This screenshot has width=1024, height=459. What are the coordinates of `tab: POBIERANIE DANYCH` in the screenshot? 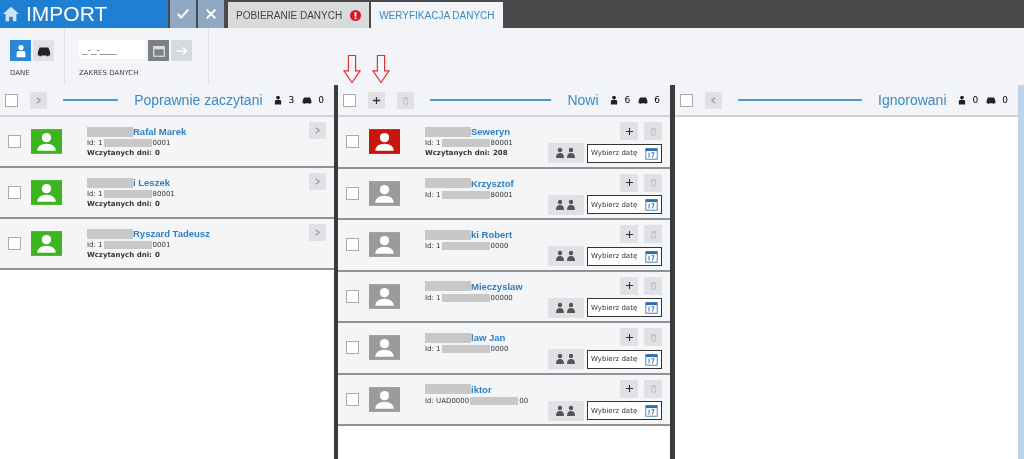 It's located at (299, 15).